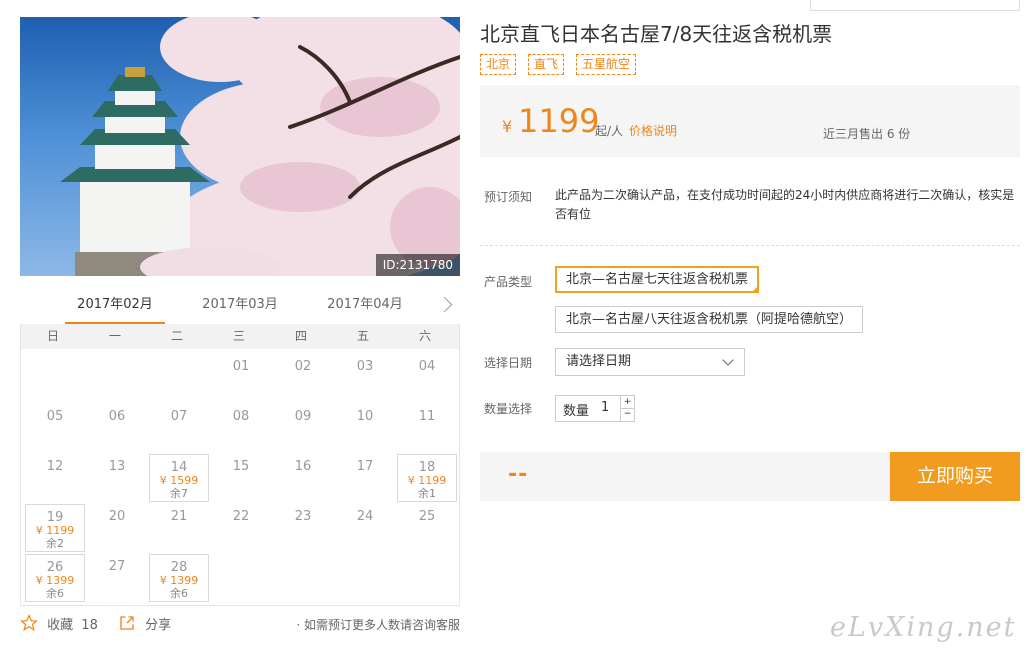 The height and width of the screenshot is (668, 1032). Describe the element at coordinates (179, 428) in the screenshot. I see `calendar-day: 07` at that location.